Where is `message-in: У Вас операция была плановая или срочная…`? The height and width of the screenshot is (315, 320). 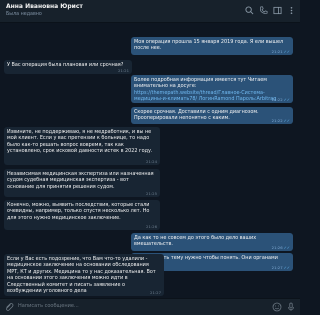
message-in: У Вас операция была плановая или срочная… is located at coordinates (68, 67).